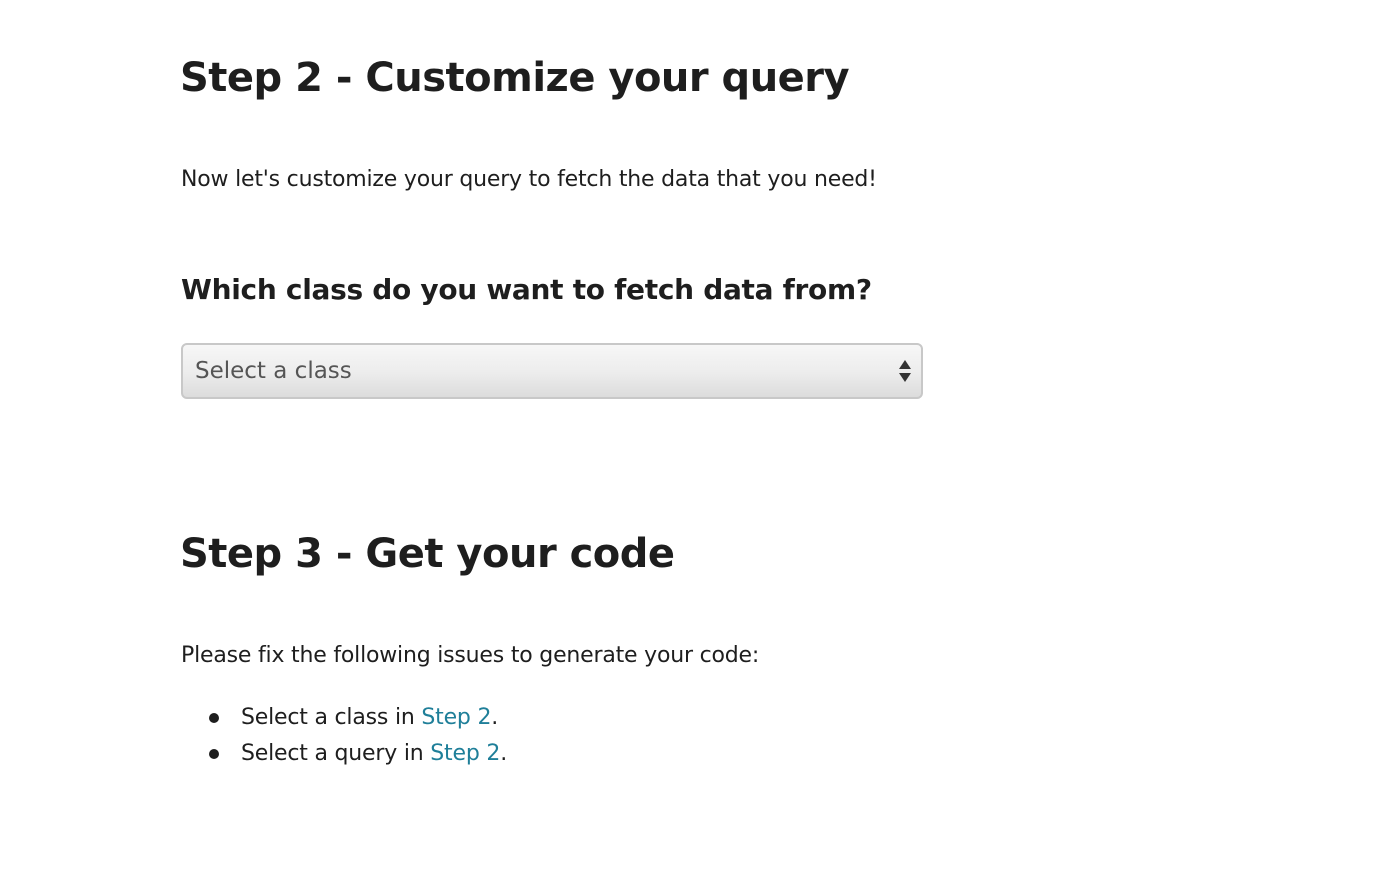 This screenshot has width=1398, height=880. Describe the element at coordinates (331, 717) in the screenshot. I see `issue-text: Select a class in` at that location.